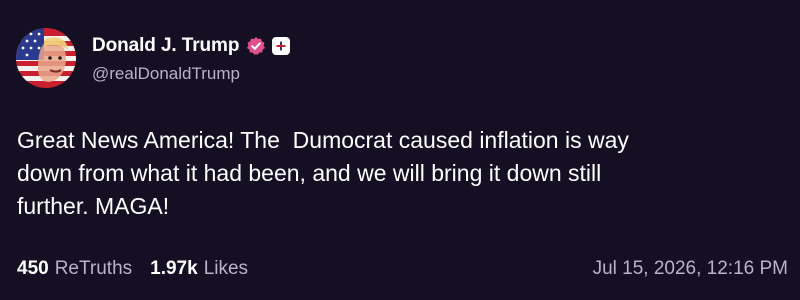 Image resolution: width=800 pixels, height=300 pixels. What do you see at coordinates (226, 268) in the screenshot?
I see `likes-label: Likes` at bounding box center [226, 268].